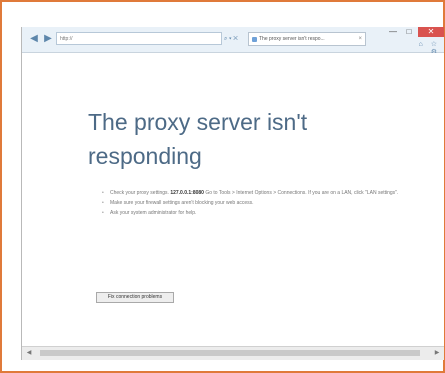  What do you see at coordinates (437, 353) in the screenshot?
I see `scroll-right-arrow-icon: ▶` at bounding box center [437, 353].